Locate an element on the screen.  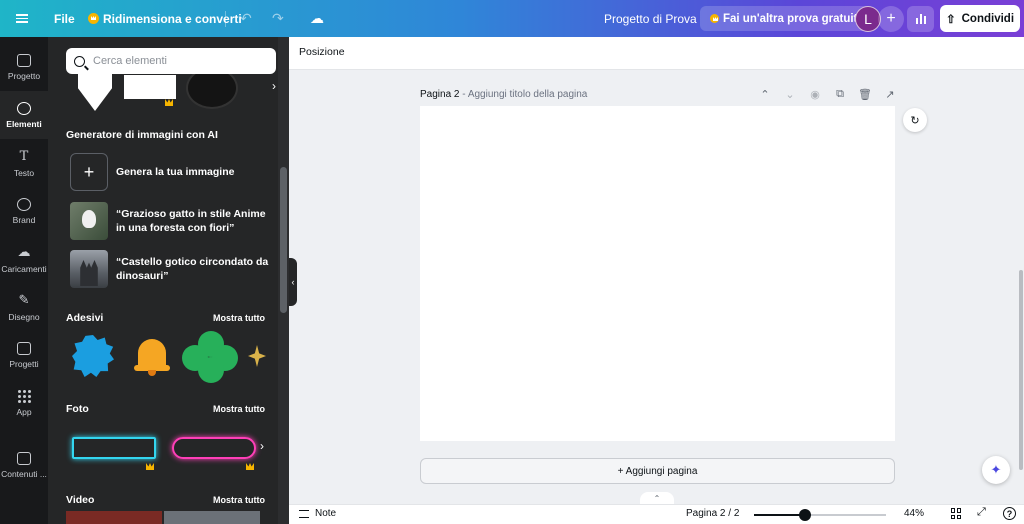
rail-item-project: Progetto is located at coordinates (24, 67).